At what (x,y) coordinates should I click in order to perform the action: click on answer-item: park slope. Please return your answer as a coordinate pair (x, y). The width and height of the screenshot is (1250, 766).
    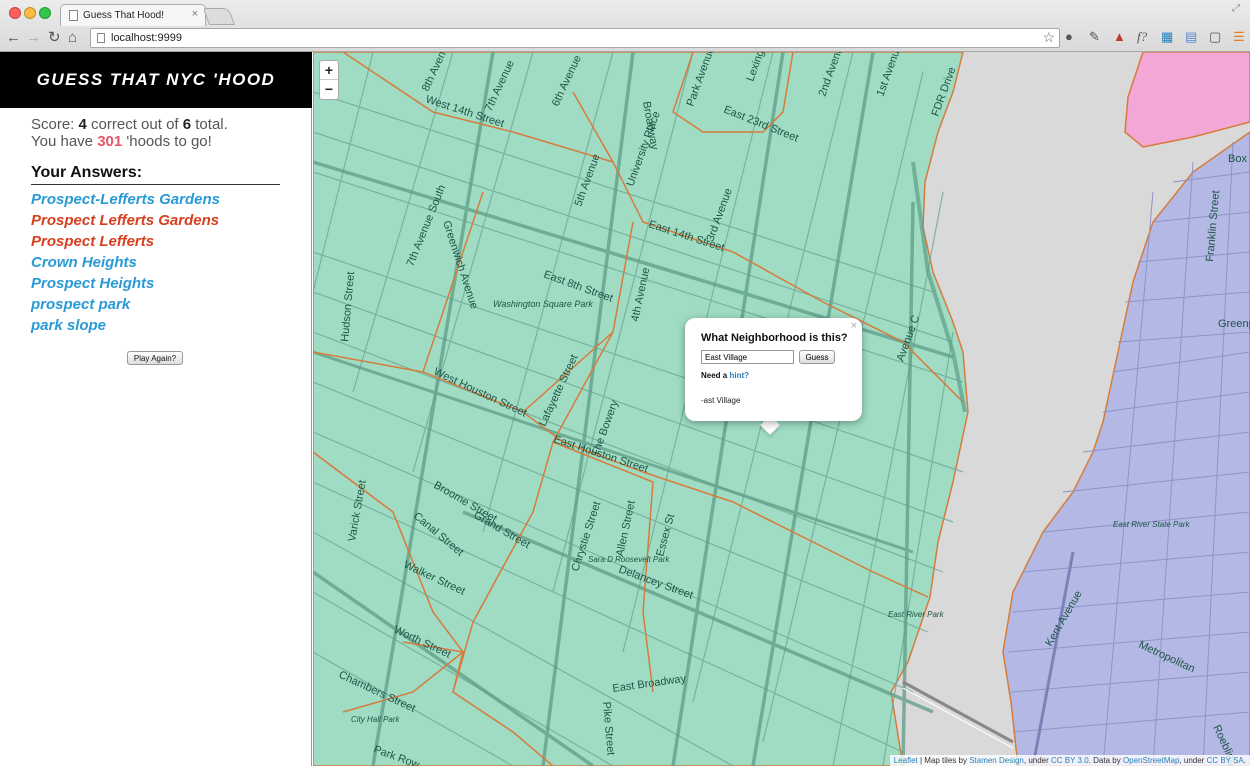
    Looking at the image, I should click on (69, 325).